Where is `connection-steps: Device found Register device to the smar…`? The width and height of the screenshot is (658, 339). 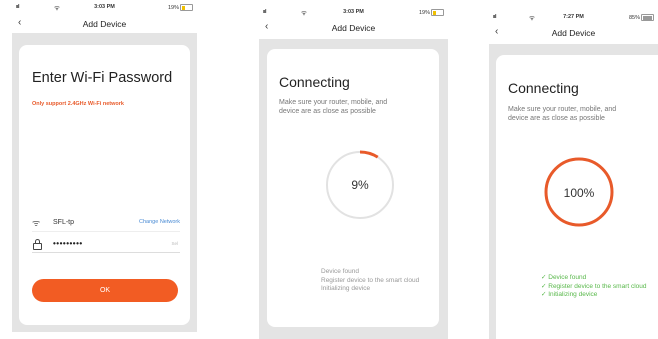 connection-steps: Device found Register device to the smar… is located at coordinates (370, 281).